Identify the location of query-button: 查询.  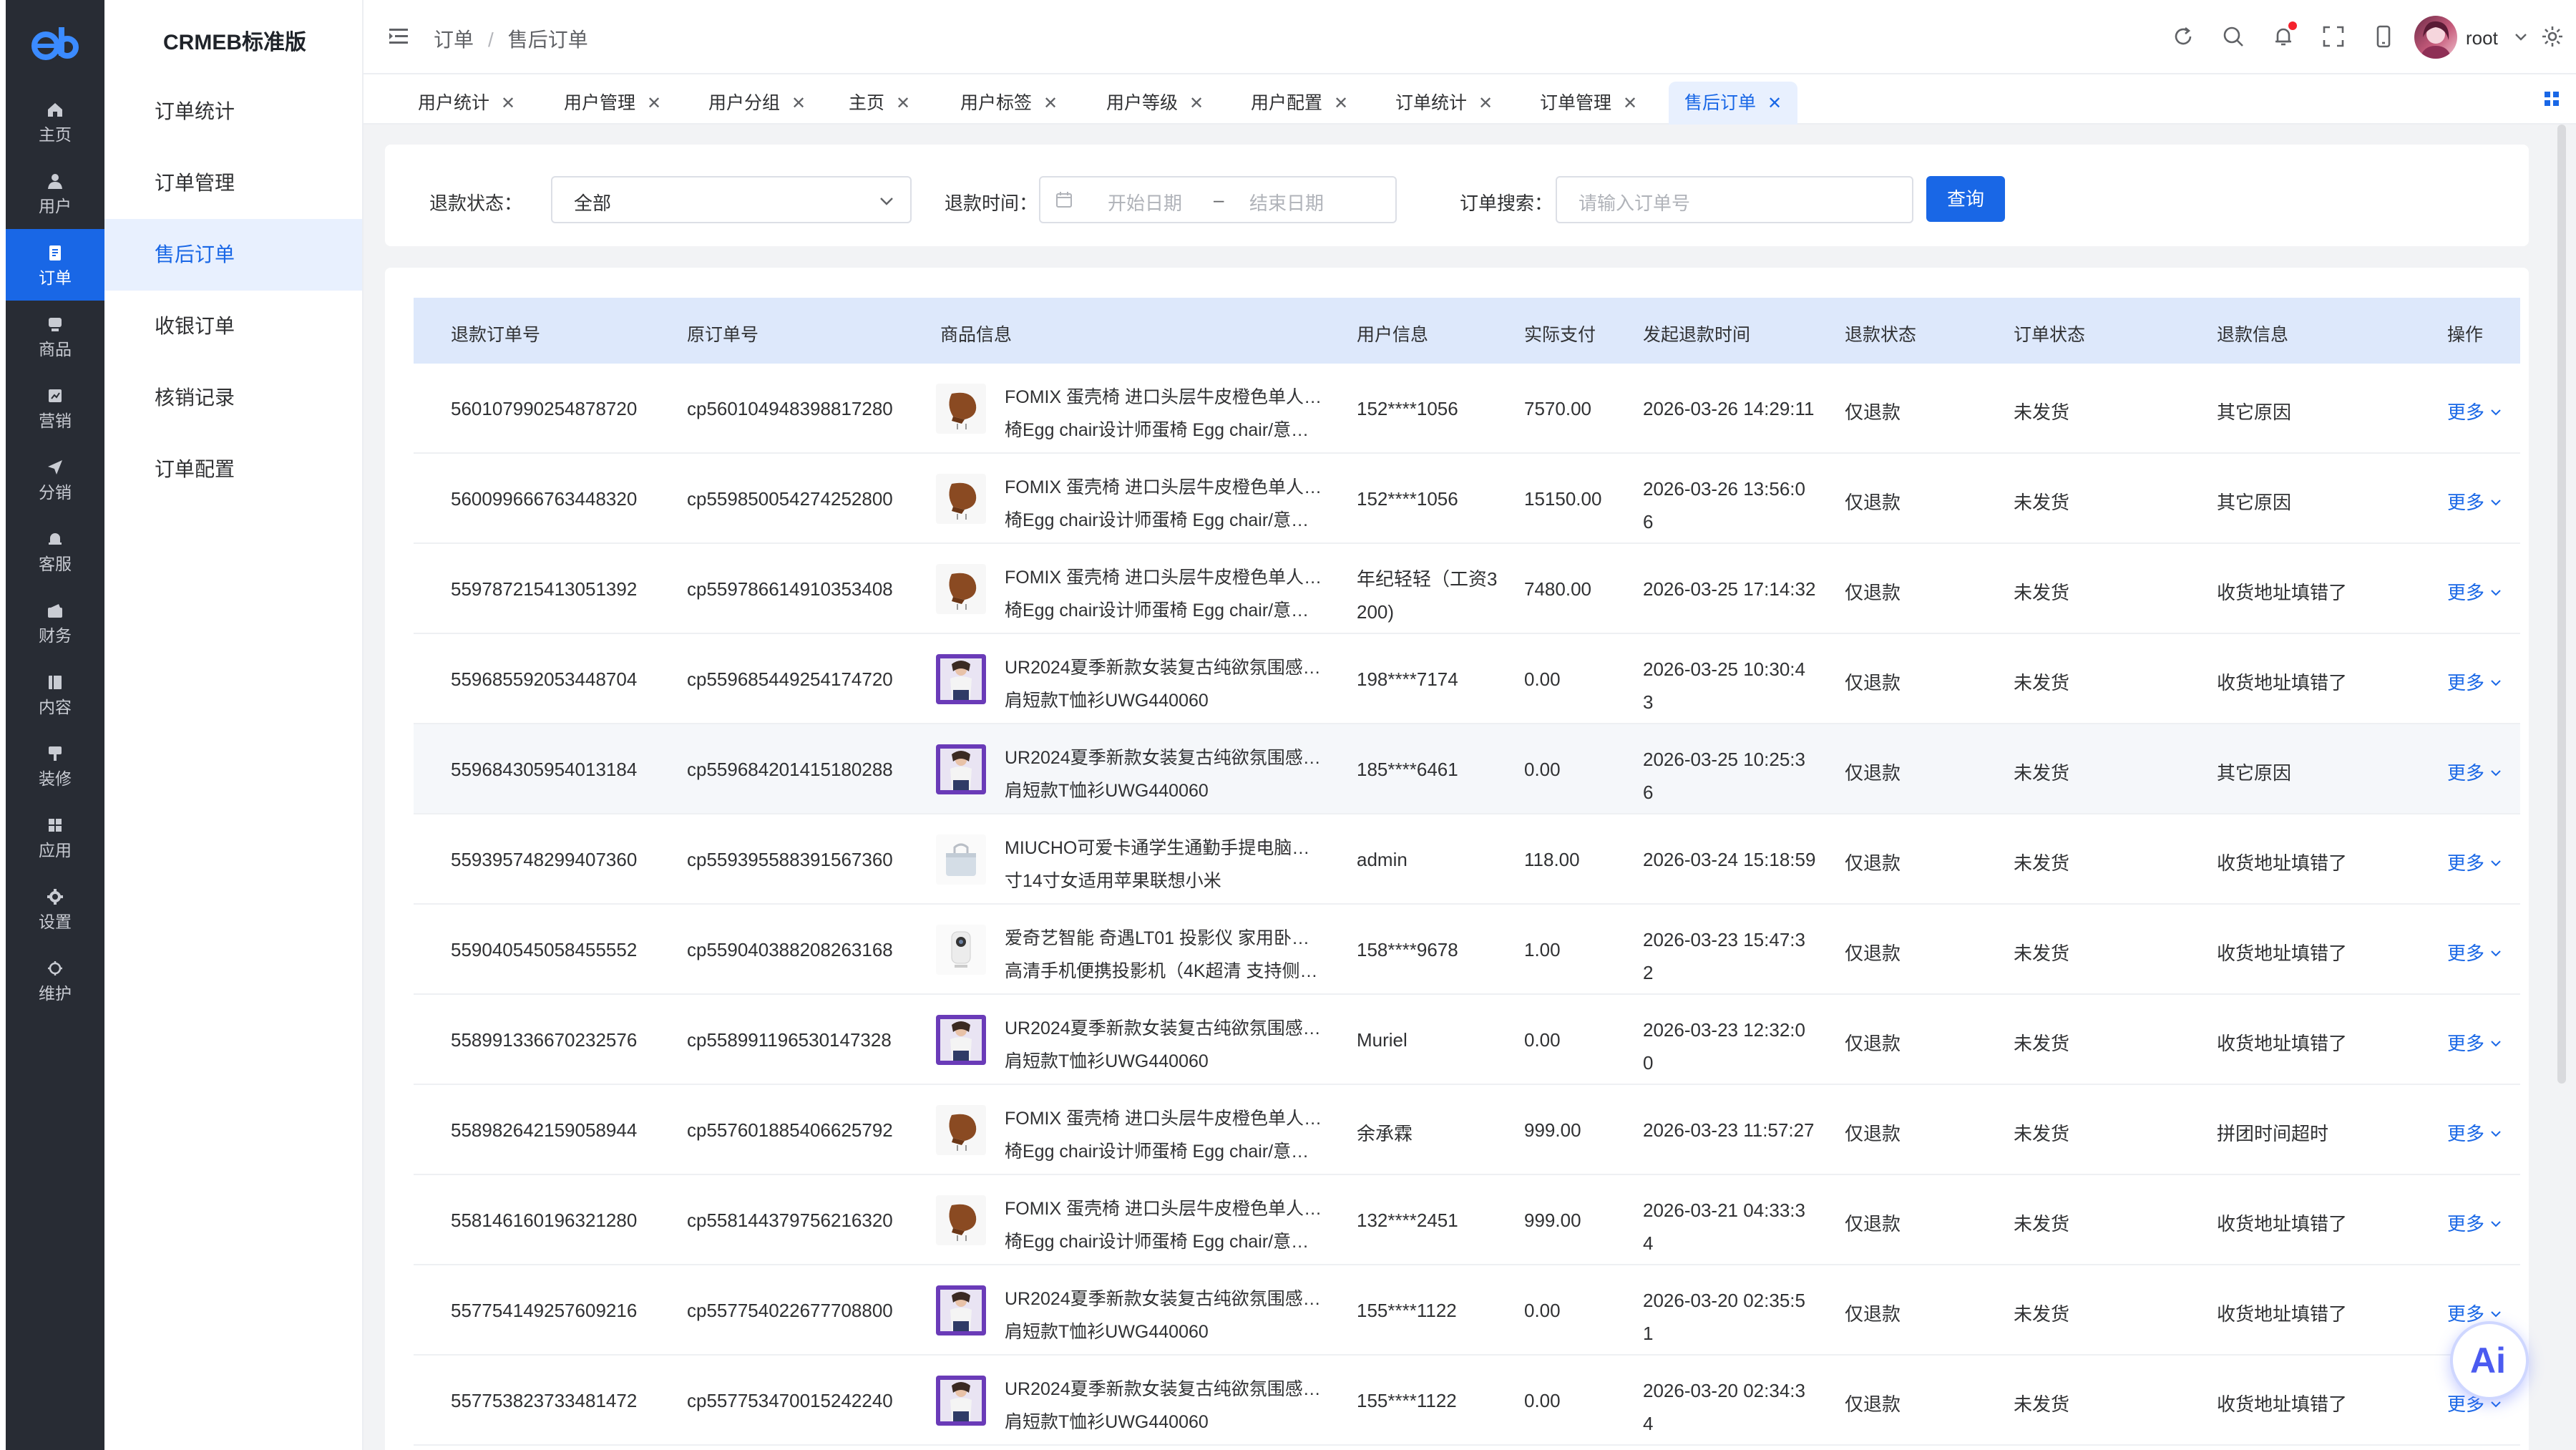
(1965, 199).